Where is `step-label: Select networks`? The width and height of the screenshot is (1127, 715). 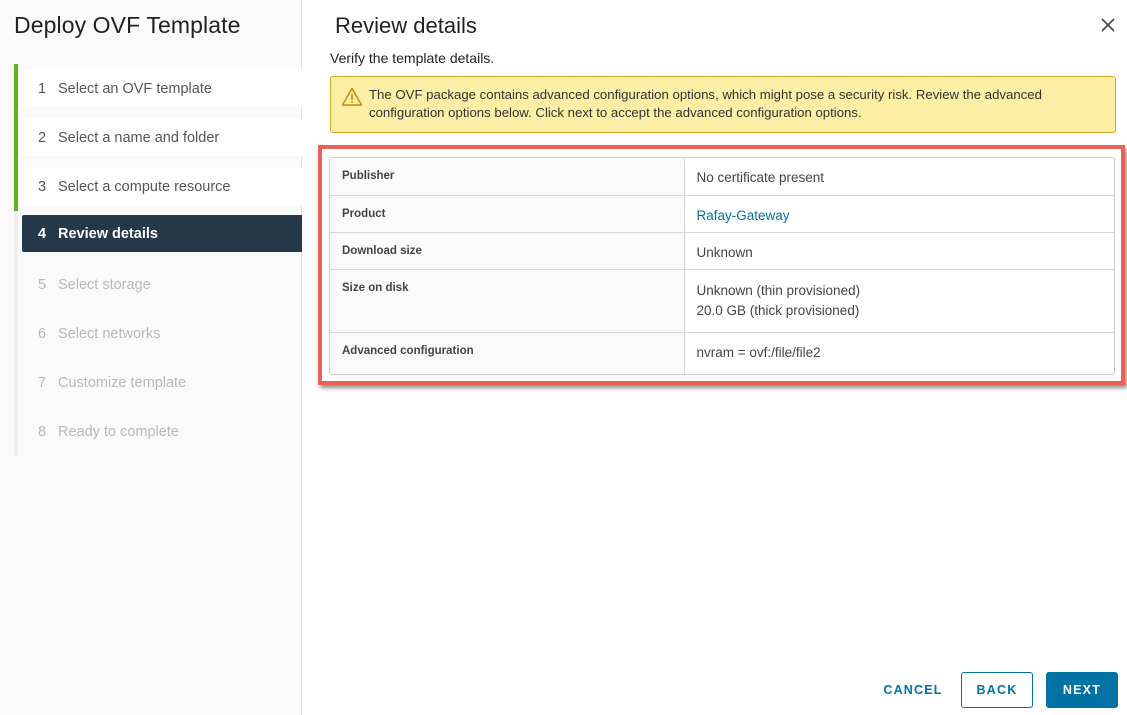
step-label: Select networks is located at coordinates (109, 333).